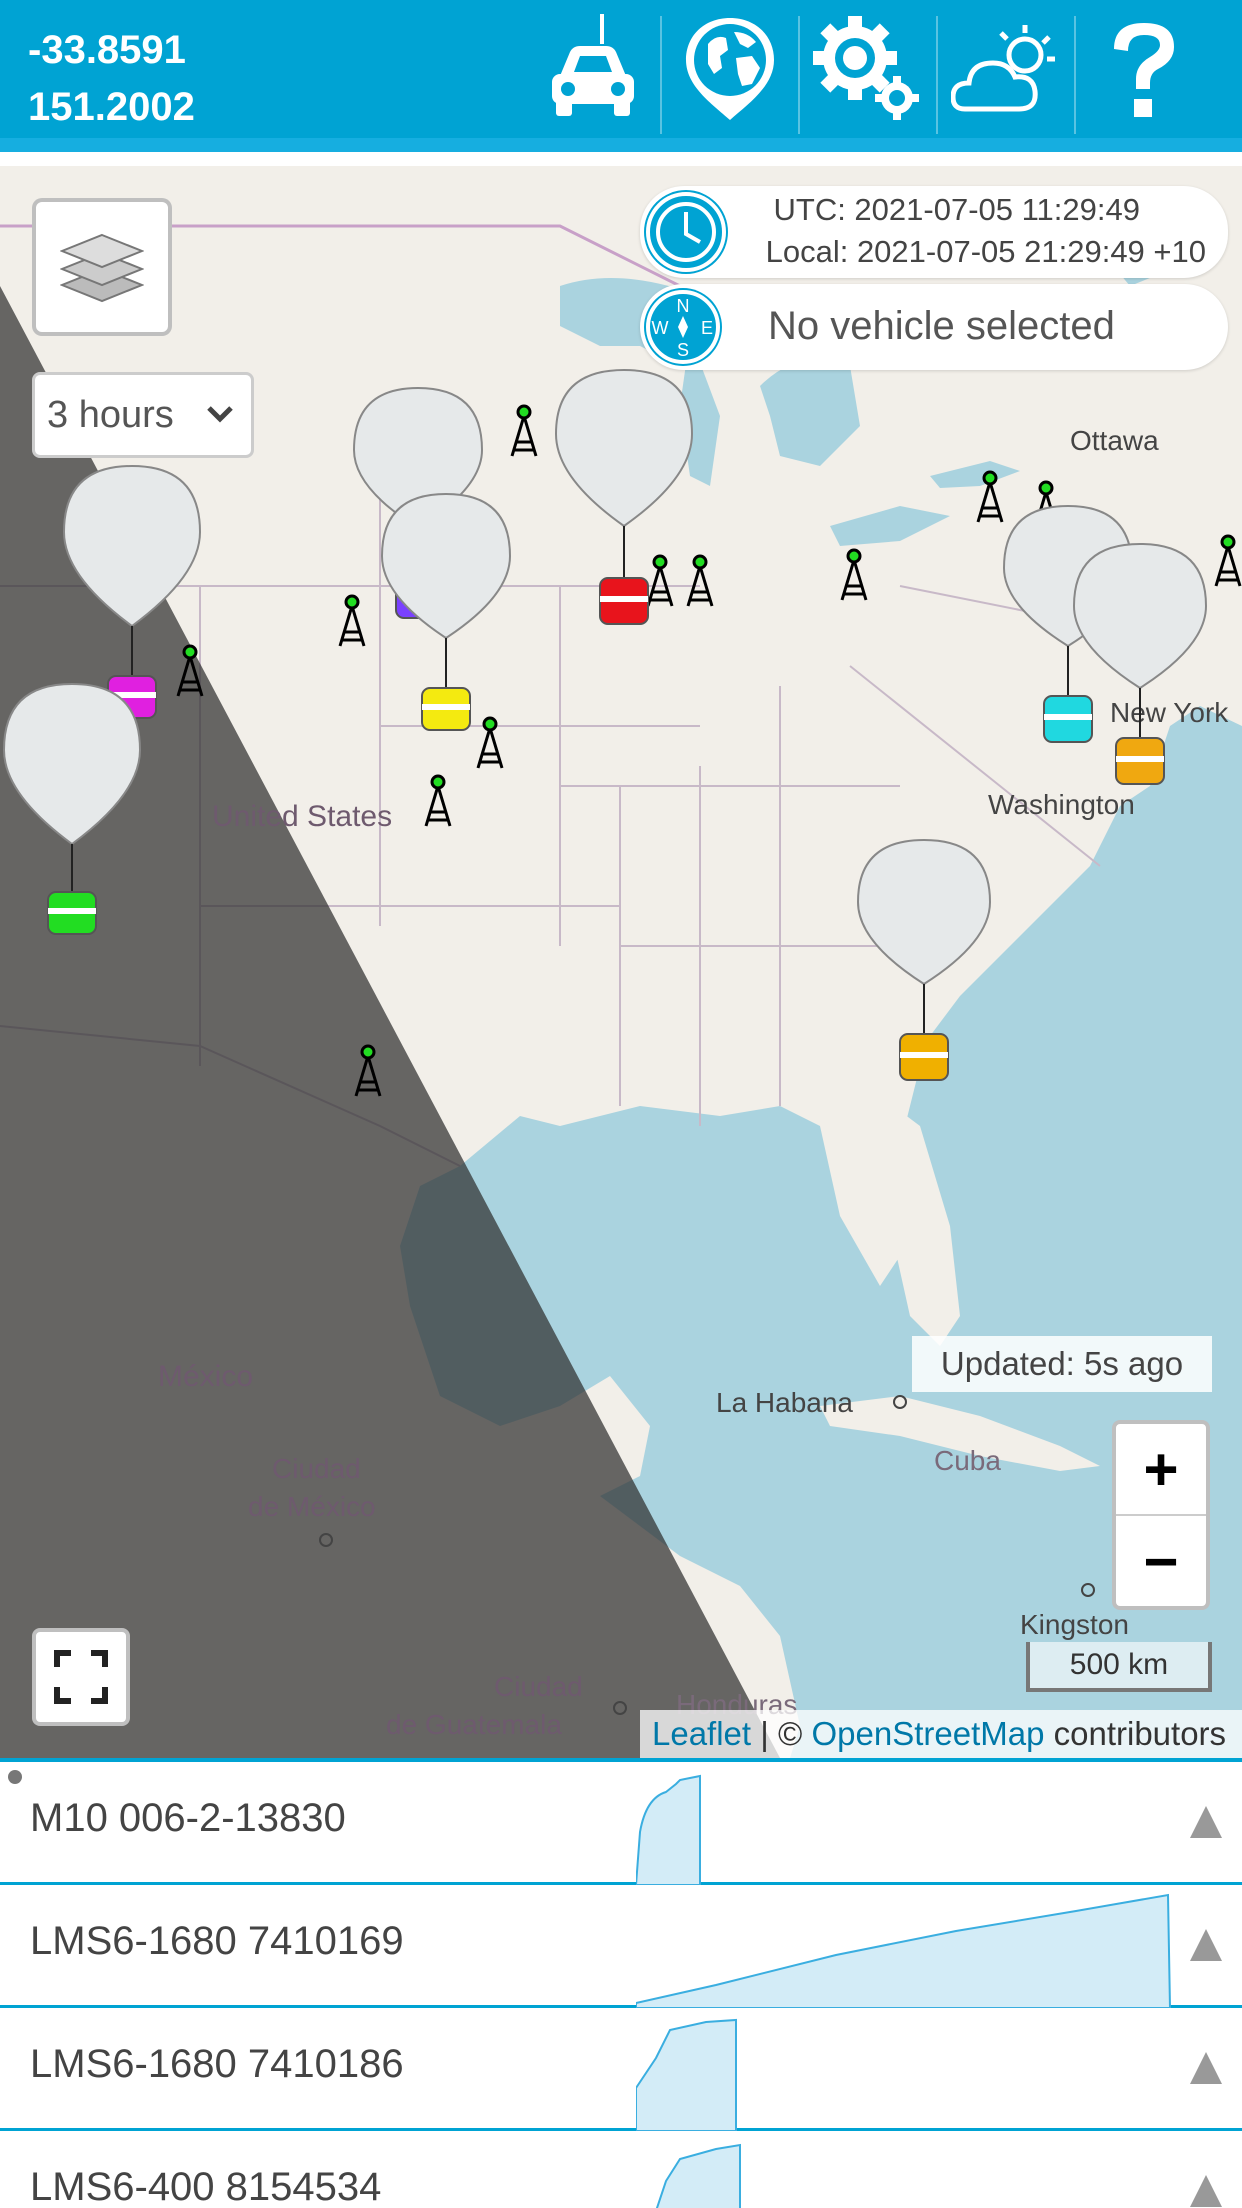  Describe the element at coordinates (1061, 804) in the screenshot. I see `label-washington: Washington` at that location.